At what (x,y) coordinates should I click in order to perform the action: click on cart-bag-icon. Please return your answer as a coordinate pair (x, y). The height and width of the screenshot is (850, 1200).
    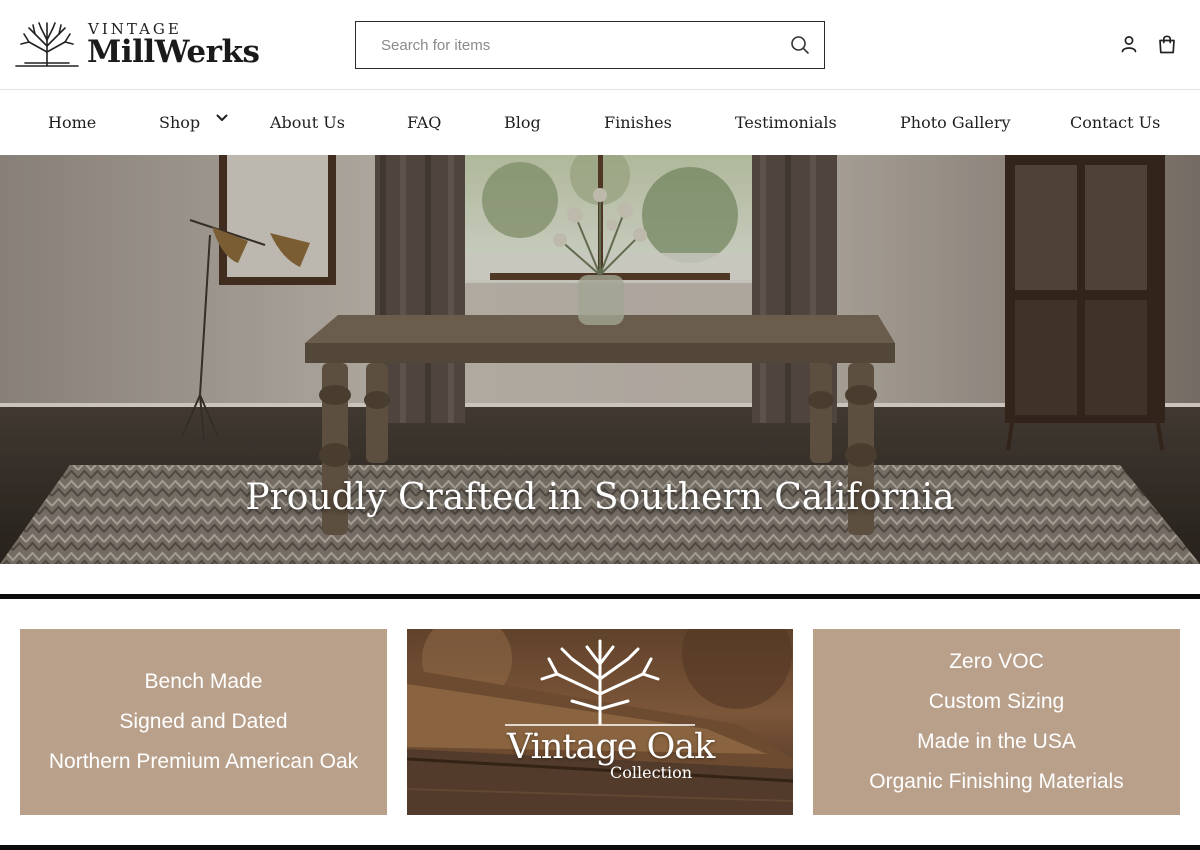
    Looking at the image, I should click on (1167, 44).